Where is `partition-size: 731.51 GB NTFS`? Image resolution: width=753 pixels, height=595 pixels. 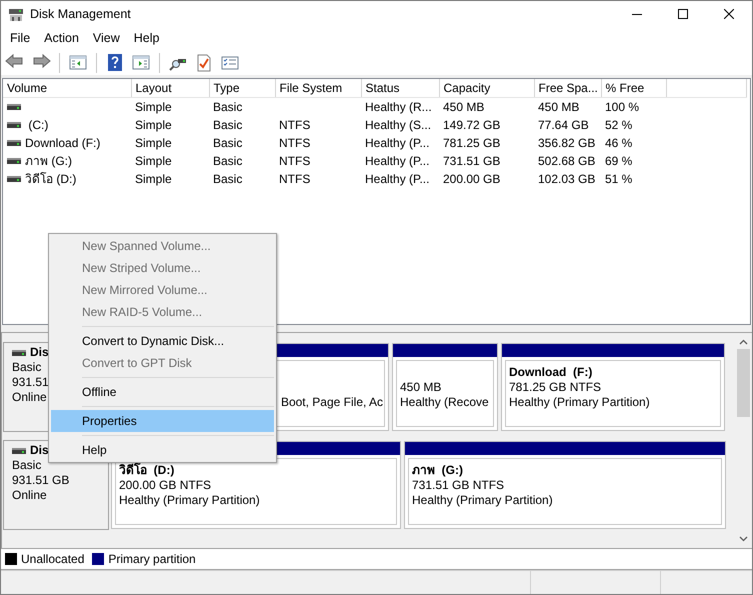 partition-size: 731.51 GB NTFS is located at coordinates (458, 485).